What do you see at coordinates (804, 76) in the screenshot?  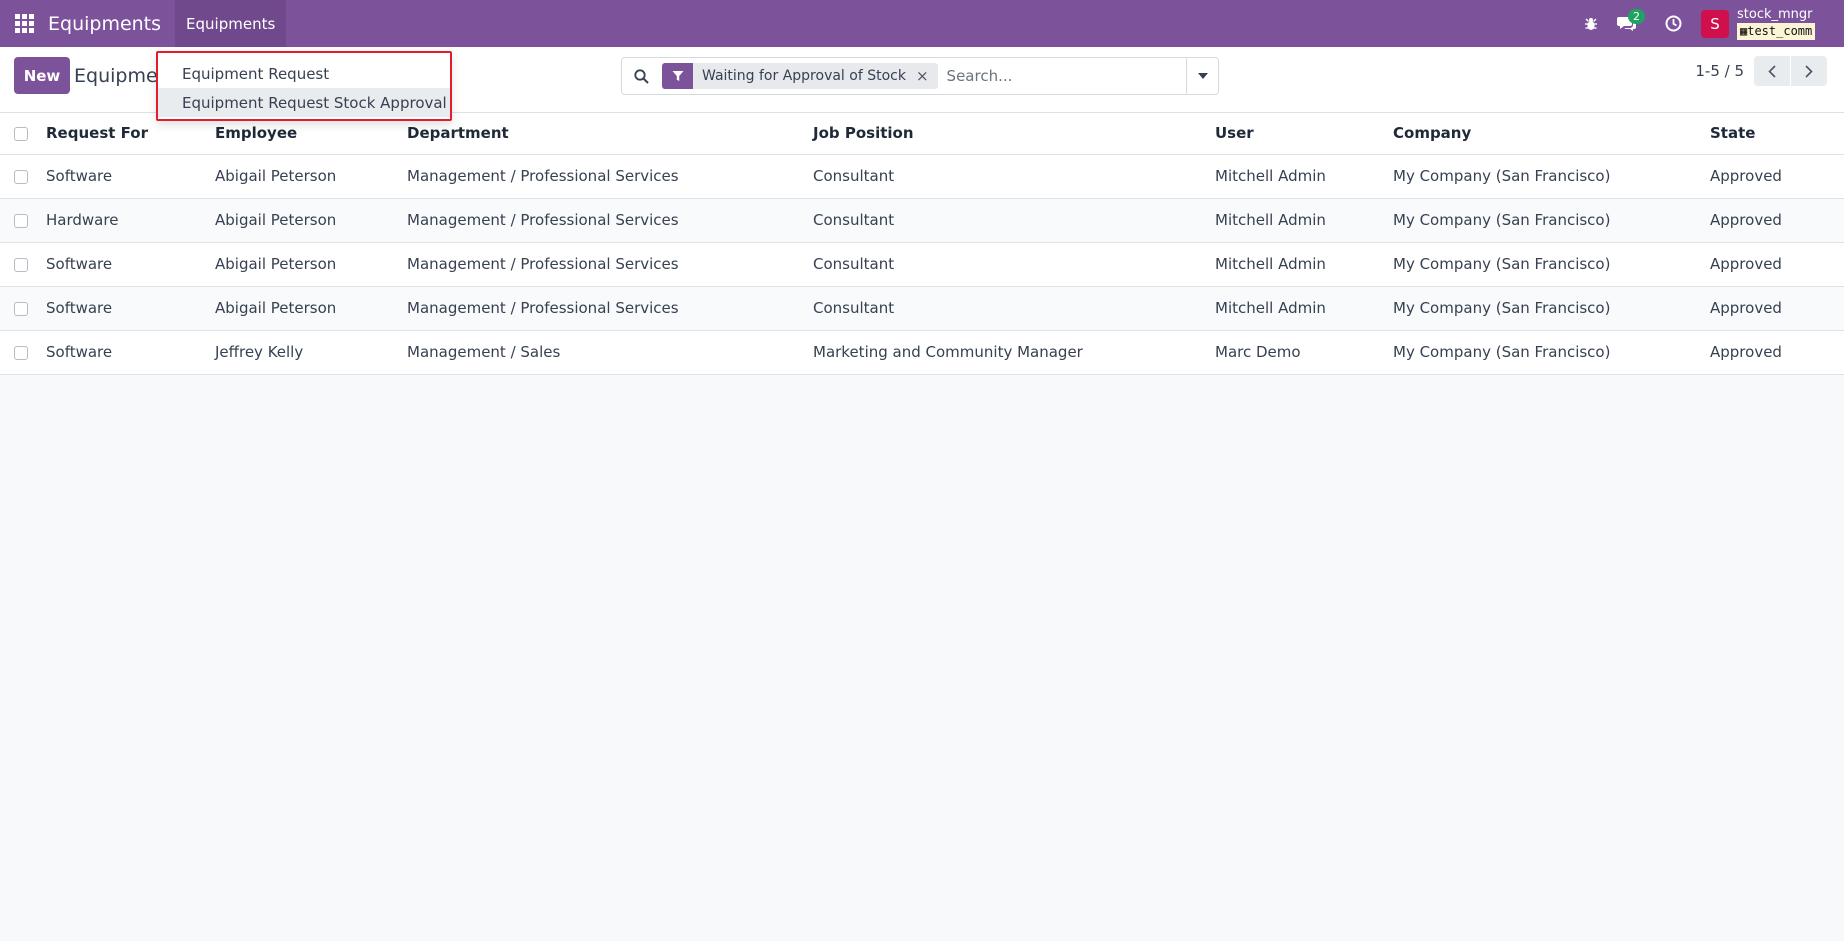 I see `facet-label: Waiting for Approval of Stock` at bounding box center [804, 76].